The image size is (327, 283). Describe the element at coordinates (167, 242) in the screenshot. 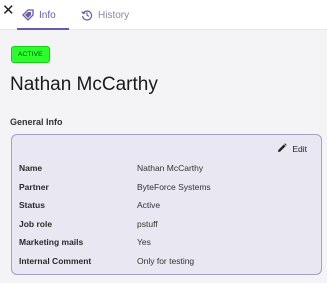

I see `field-row-marketing-mails: Marketing mails Yes` at that location.